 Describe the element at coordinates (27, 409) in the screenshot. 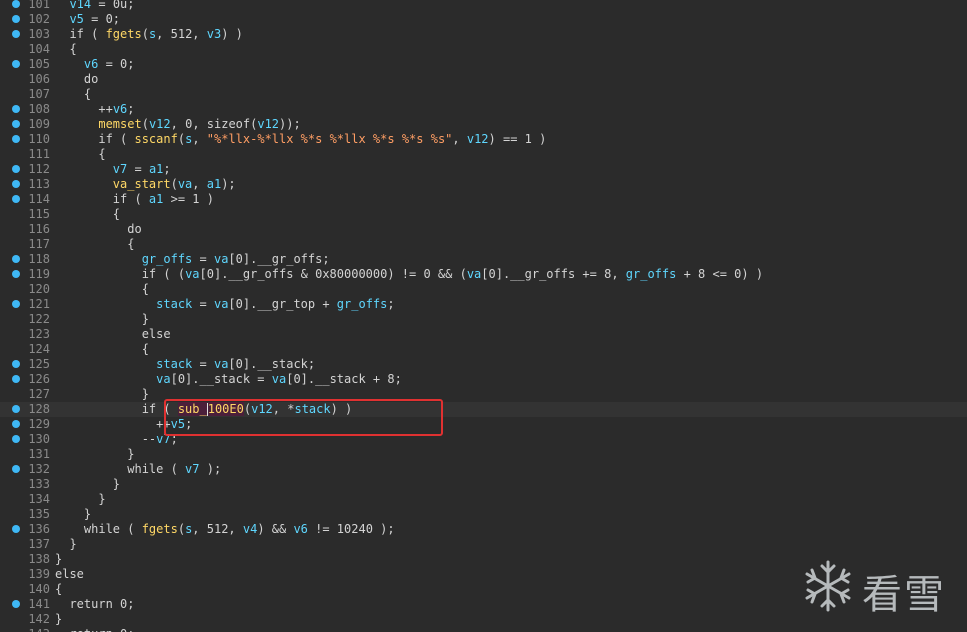

I see `line-gutter: 128` at that location.